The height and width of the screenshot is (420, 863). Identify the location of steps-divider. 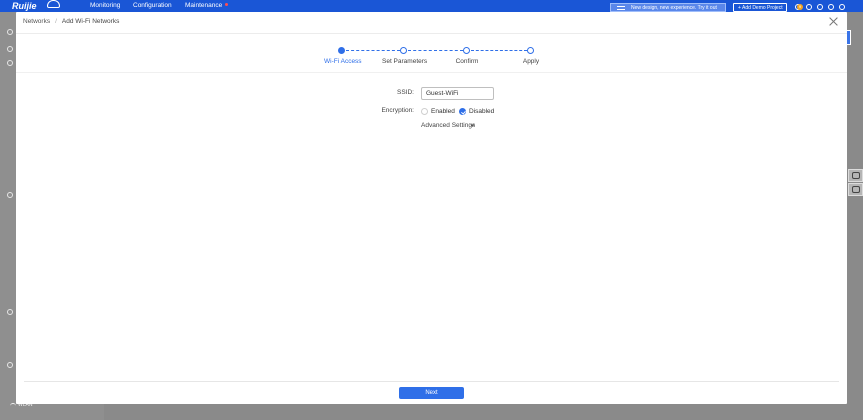
(431, 72).